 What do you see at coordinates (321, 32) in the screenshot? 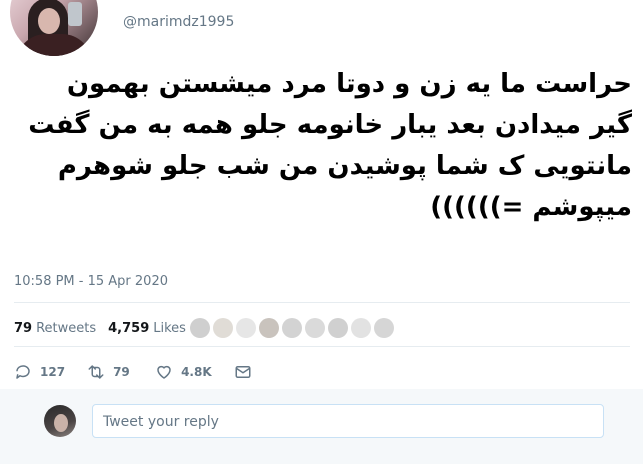
I see `tweet-header: @marimdz1995` at bounding box center [321, 32].